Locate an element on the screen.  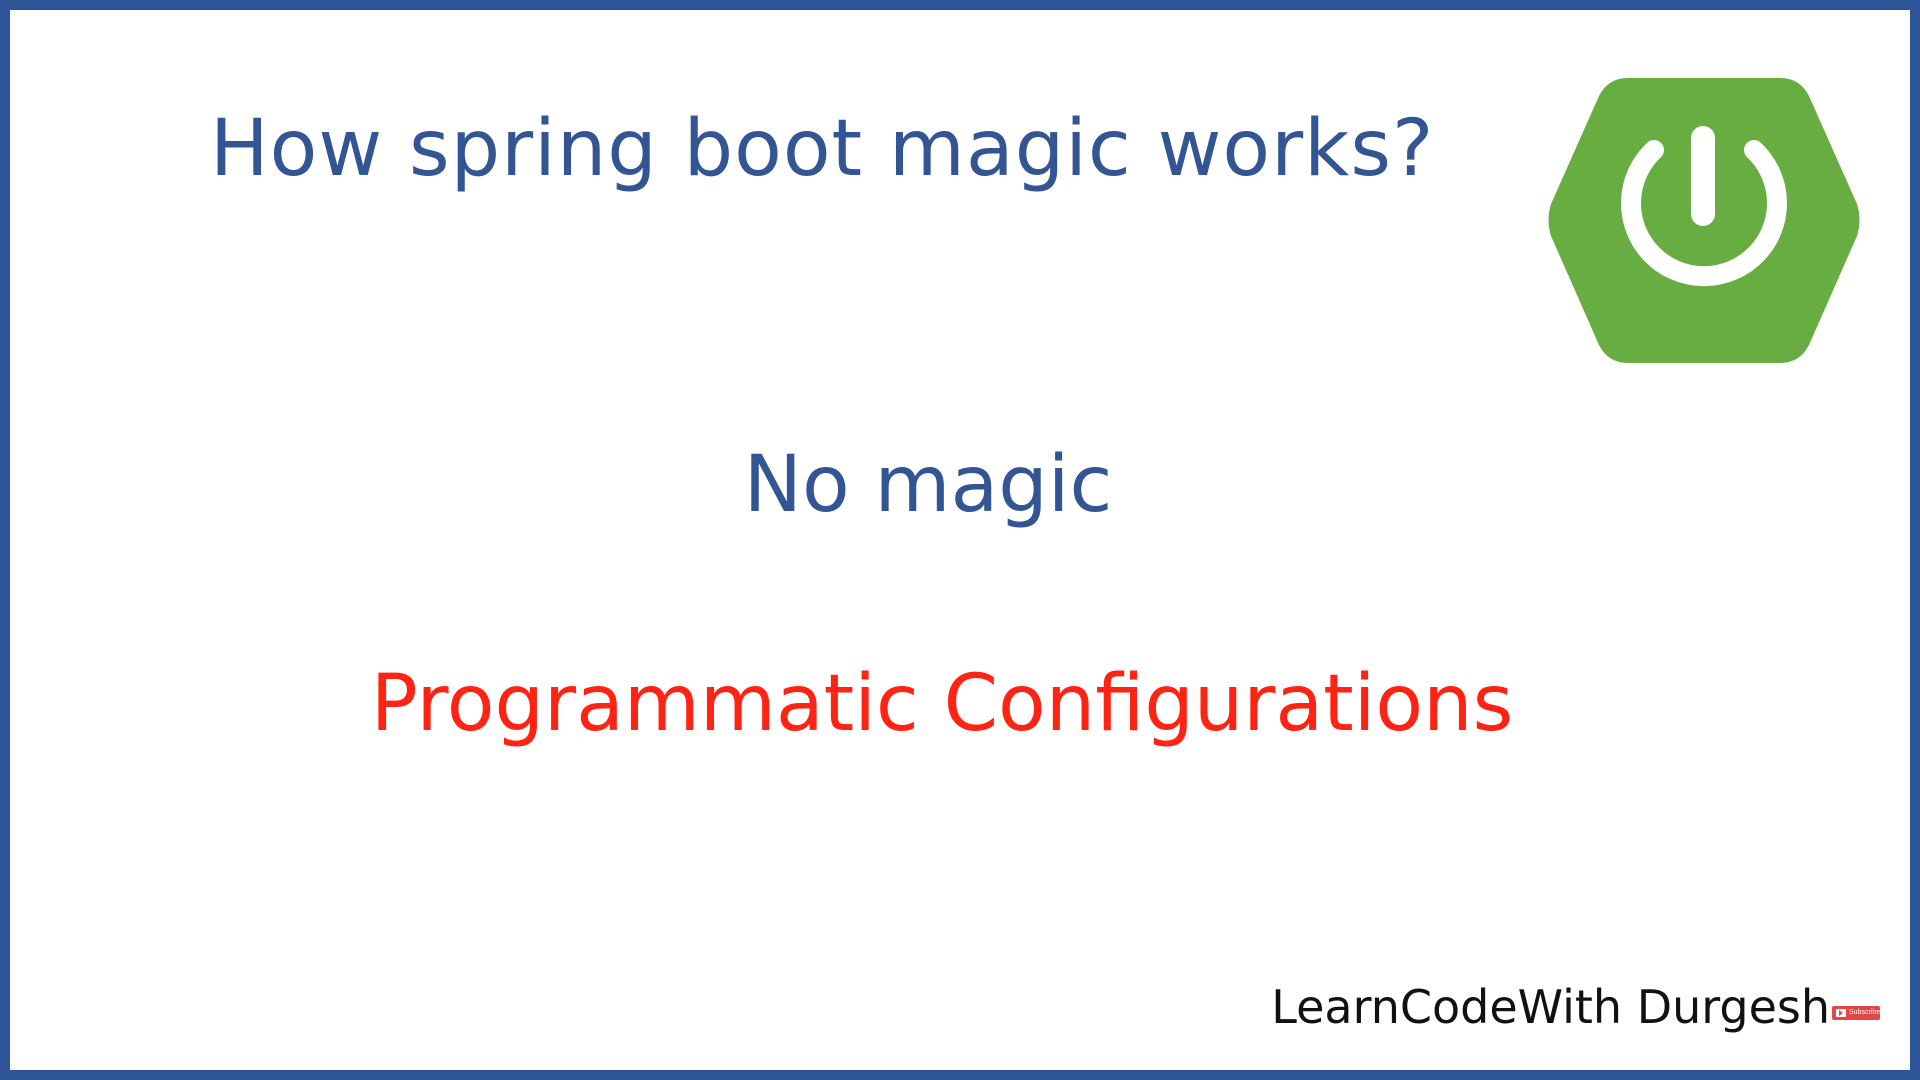
power-line-shape is located at coordinates (1703, 176).